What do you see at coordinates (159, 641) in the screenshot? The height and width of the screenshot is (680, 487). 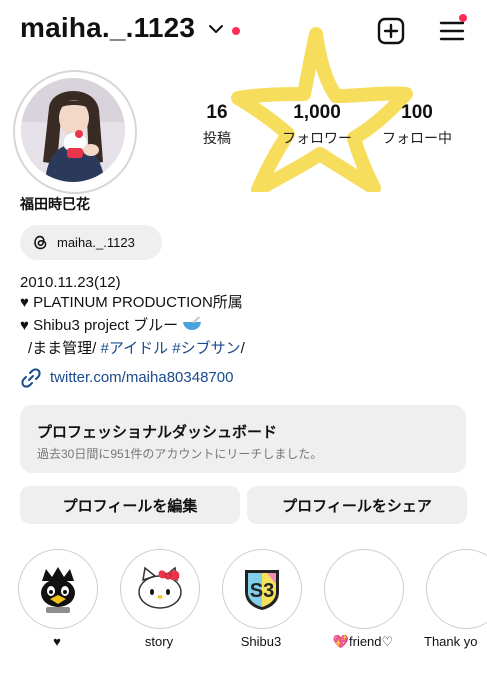 I see `highlight-label: story` at bounding box center [159, 641].